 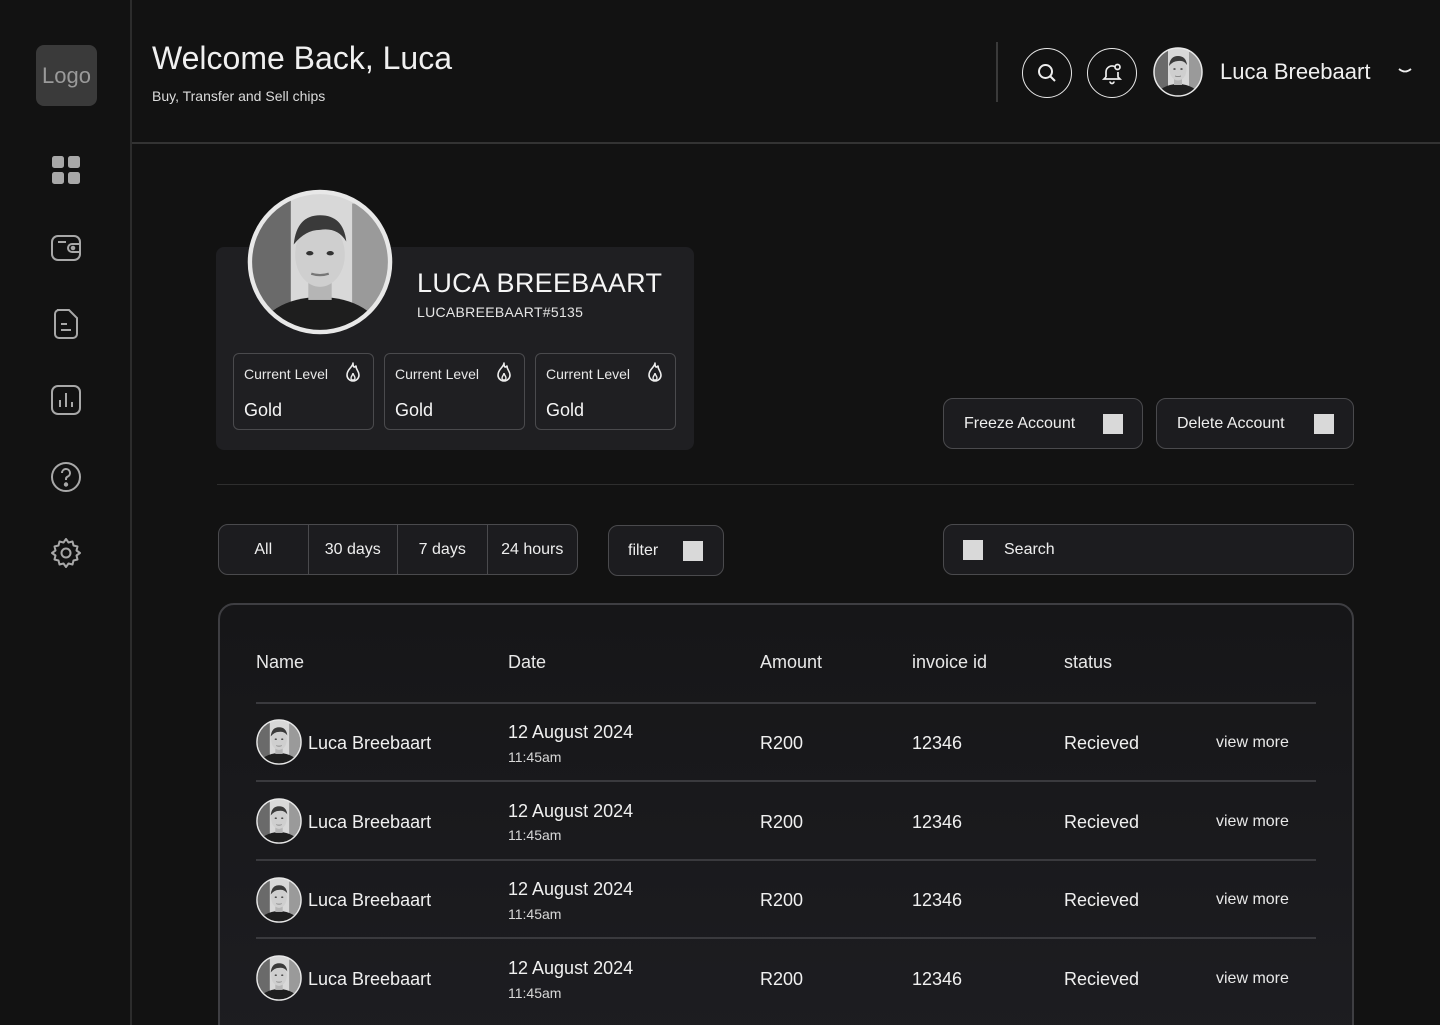 What do you see at coordinates (1405, 71) in the screenshot?
I see `chevron-down-icon` at bounding box center [1405, 71].